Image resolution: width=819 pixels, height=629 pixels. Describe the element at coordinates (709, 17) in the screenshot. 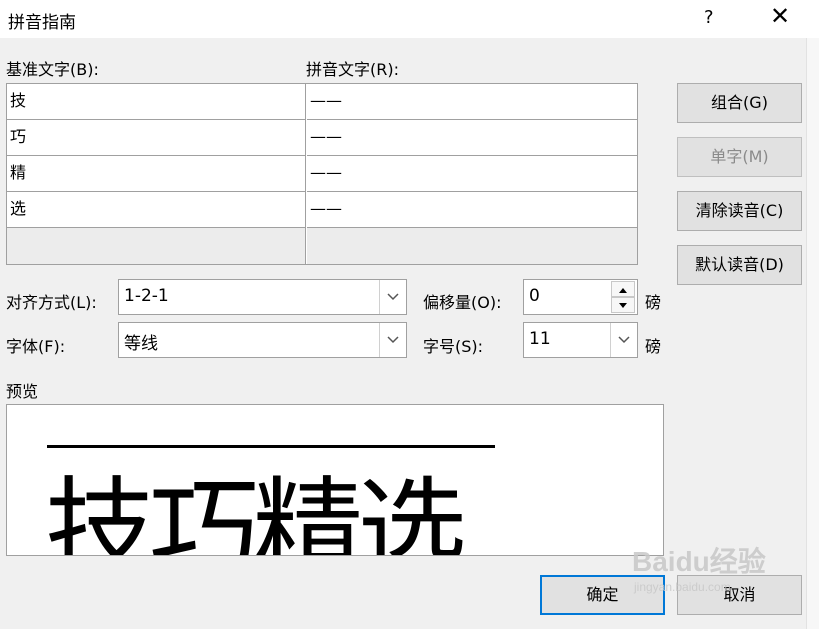

I see `help-button: ?` at that location.